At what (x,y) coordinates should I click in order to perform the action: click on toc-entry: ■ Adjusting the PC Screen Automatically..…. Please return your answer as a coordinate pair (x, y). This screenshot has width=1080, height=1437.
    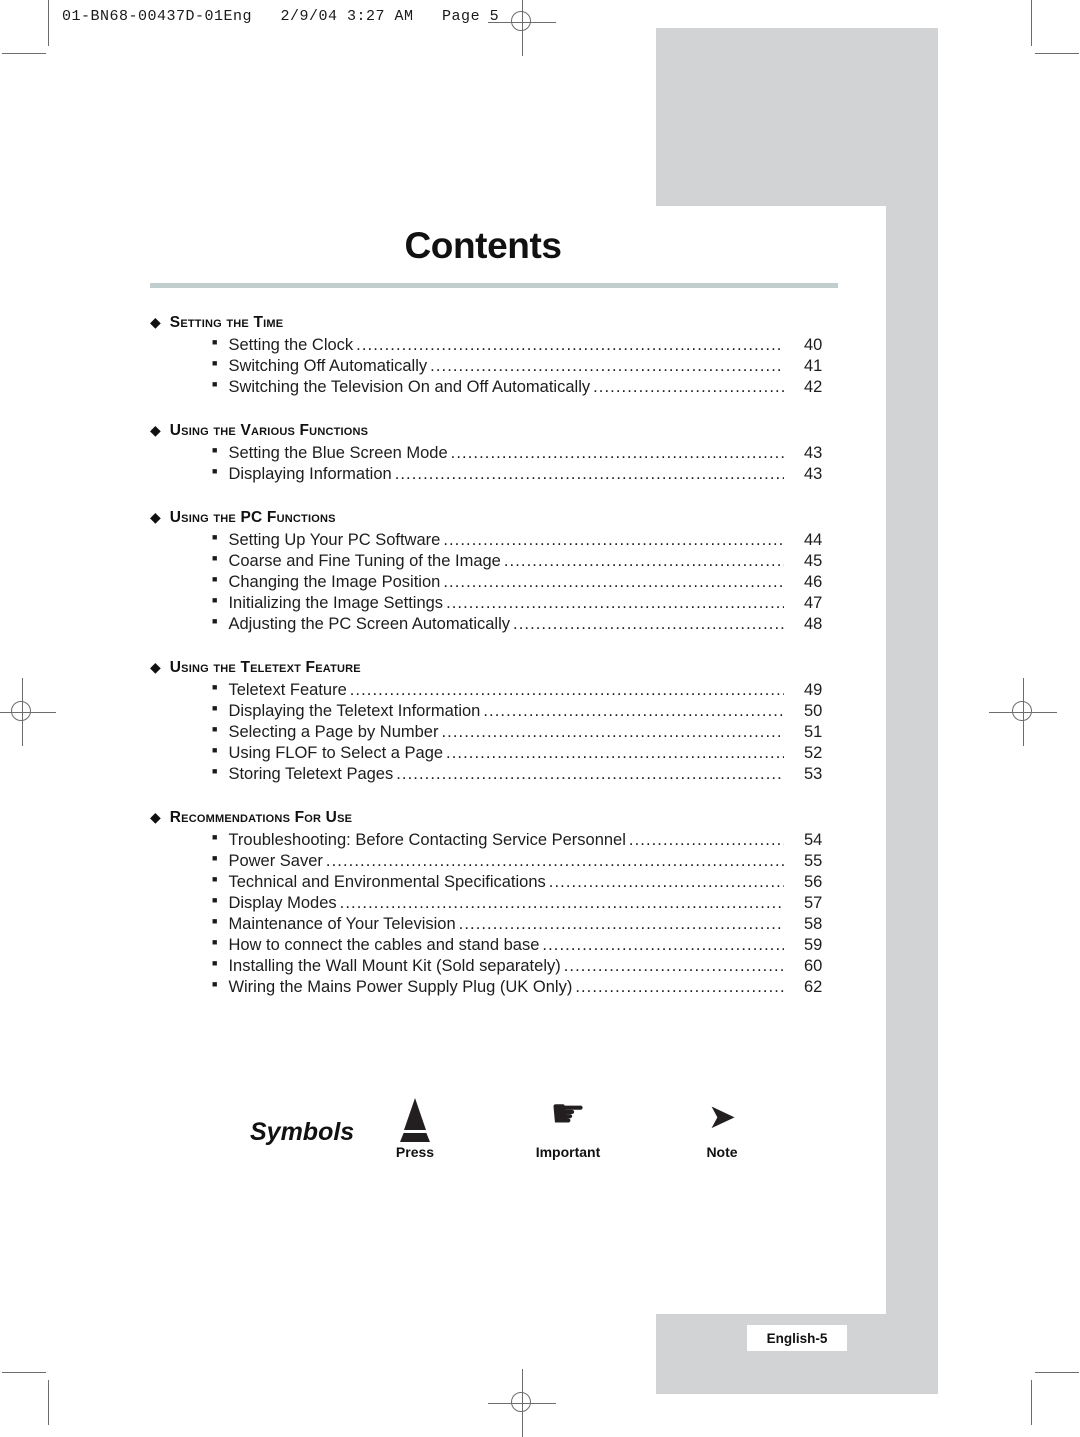
    Looking at the image, I should click on (525, 624).